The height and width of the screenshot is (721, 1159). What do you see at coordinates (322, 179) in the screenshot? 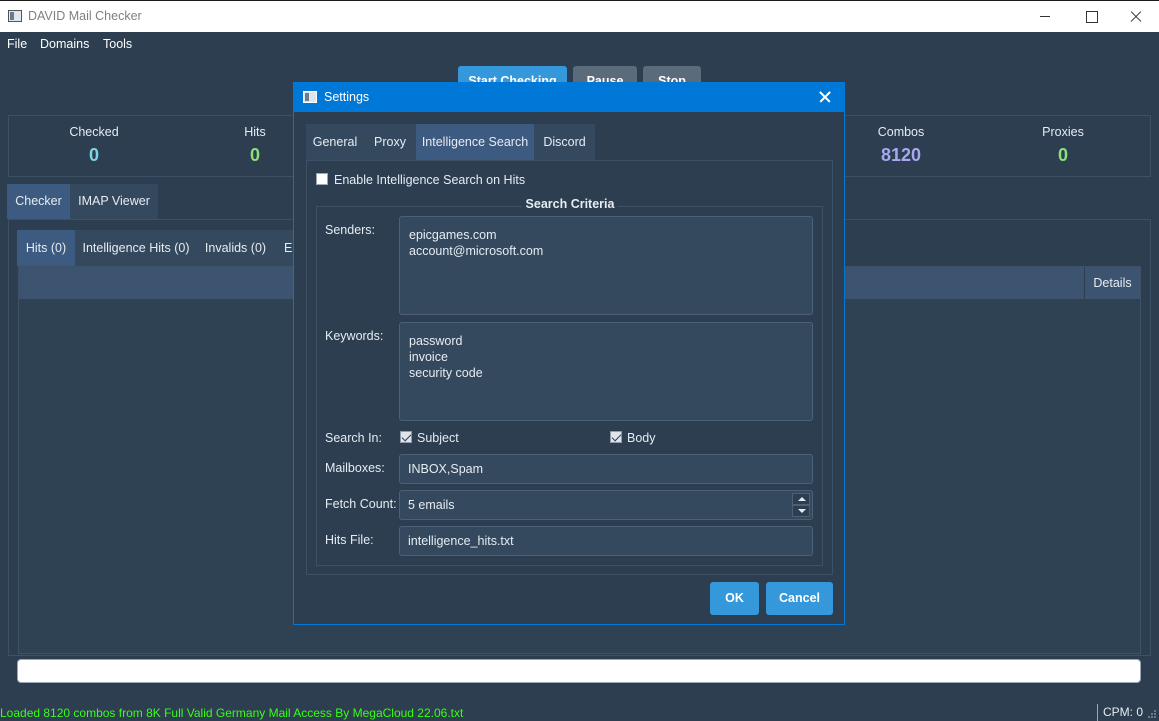
I see `enable-intelligence-checkbox` at bounding box center [322, 179].